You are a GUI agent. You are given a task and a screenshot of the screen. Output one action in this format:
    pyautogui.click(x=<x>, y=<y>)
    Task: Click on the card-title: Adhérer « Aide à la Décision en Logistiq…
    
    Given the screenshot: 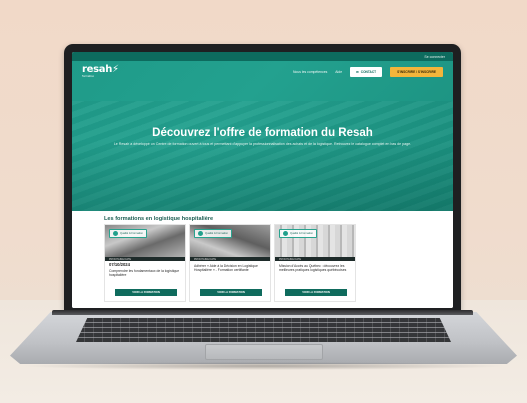 What is the action you would take?
    pyautogui.click(x=226, y=268)
    